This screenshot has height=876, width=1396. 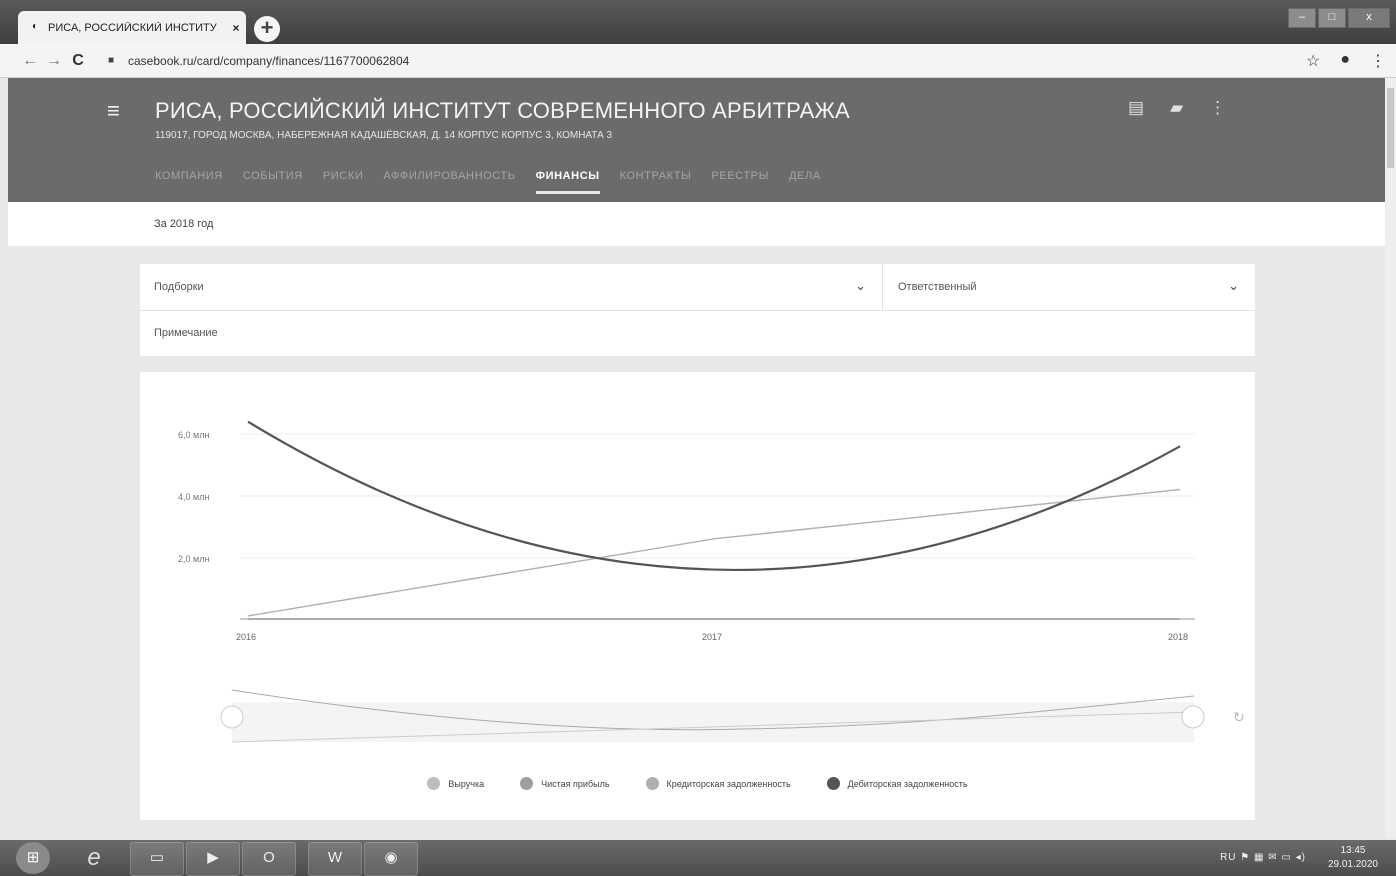 What do you see at coordinates (1352, 864) in the screenshot?
I see `clock-date: 29.01.2020` at bounding box center [1352, 864].